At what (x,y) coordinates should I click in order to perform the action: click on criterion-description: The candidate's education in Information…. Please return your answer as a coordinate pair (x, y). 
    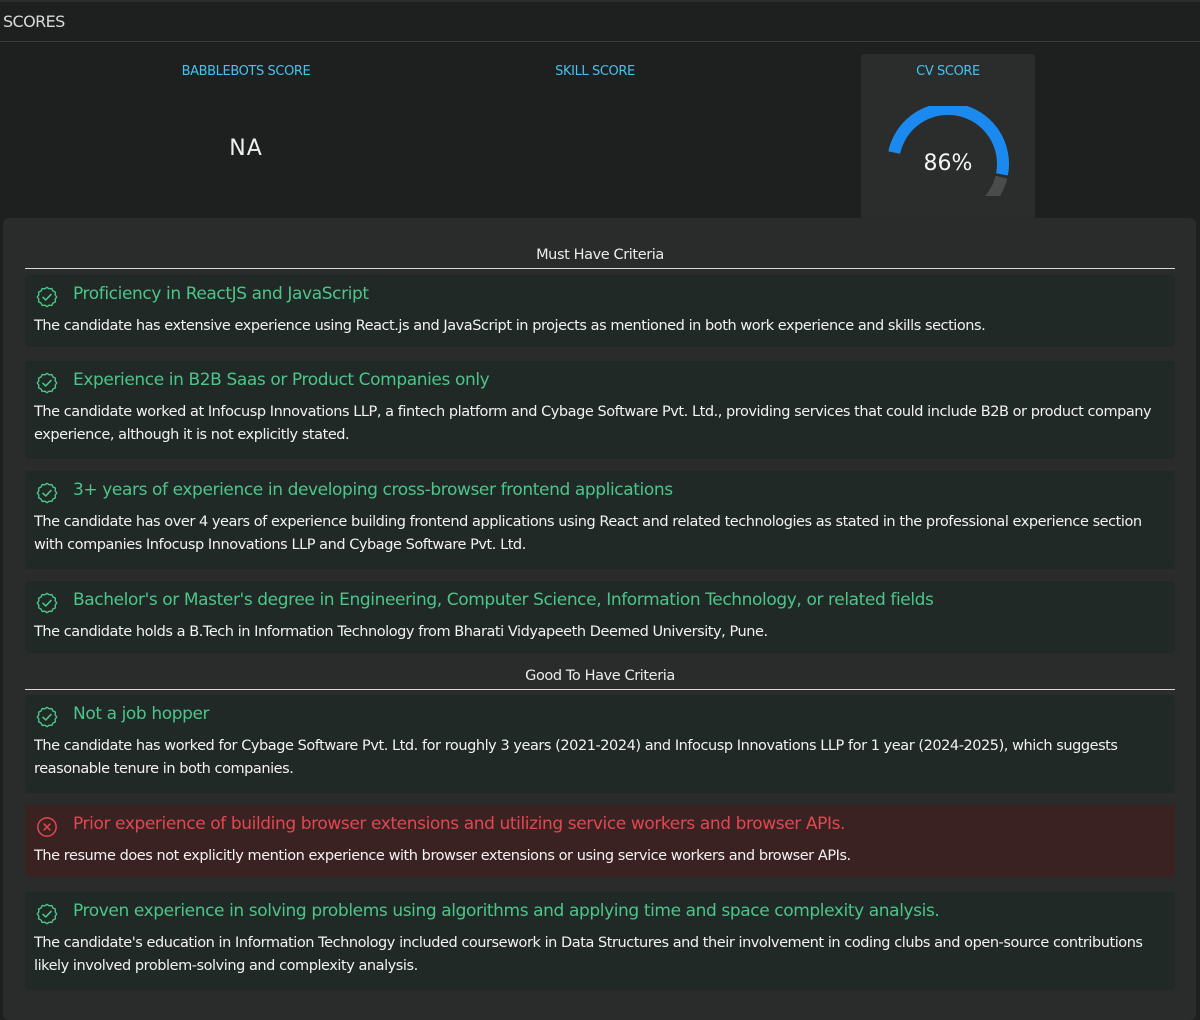
    Looking at the image, I should click on (588, 954).